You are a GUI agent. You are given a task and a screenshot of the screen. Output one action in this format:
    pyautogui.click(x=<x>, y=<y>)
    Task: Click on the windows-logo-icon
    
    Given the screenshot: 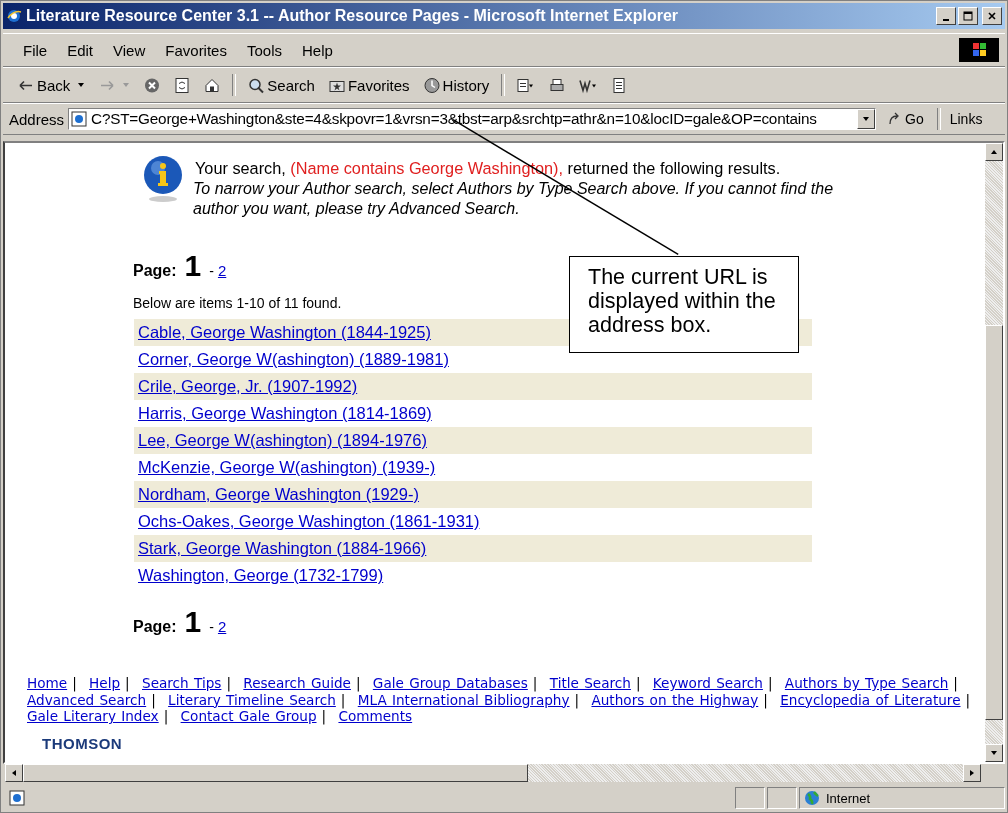 What is the action you would take?
    pyautogui.click(x=979, y=50)
    